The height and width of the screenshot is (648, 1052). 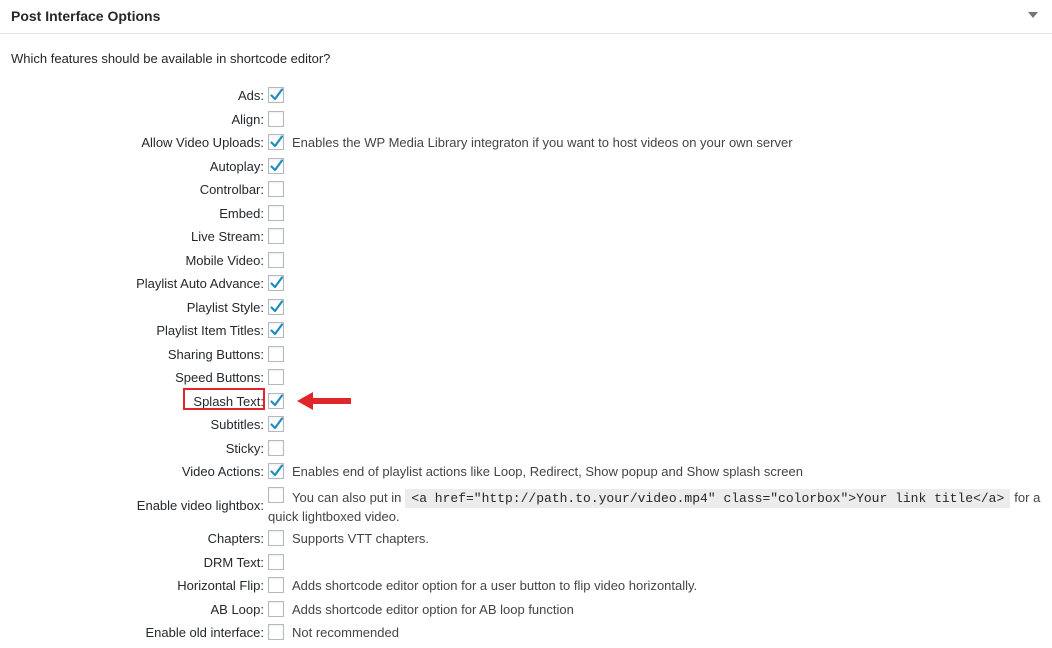 I want to click on option-label-playlist-item-titles: Playlist Item Titles:, so click(x=210, y=330).